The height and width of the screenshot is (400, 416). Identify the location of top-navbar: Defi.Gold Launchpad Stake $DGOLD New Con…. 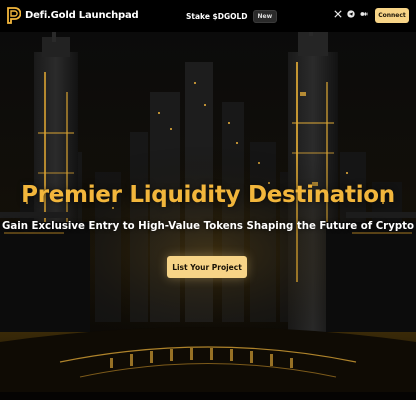
(208, 16).